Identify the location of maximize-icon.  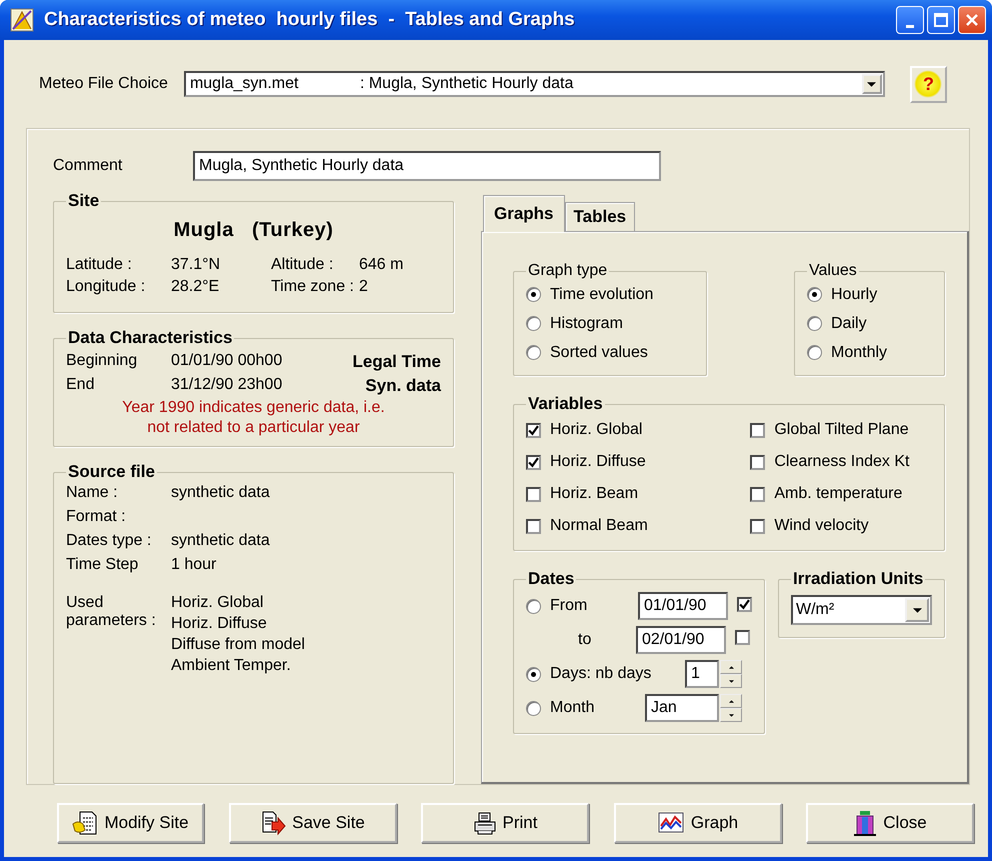
(941, 20).